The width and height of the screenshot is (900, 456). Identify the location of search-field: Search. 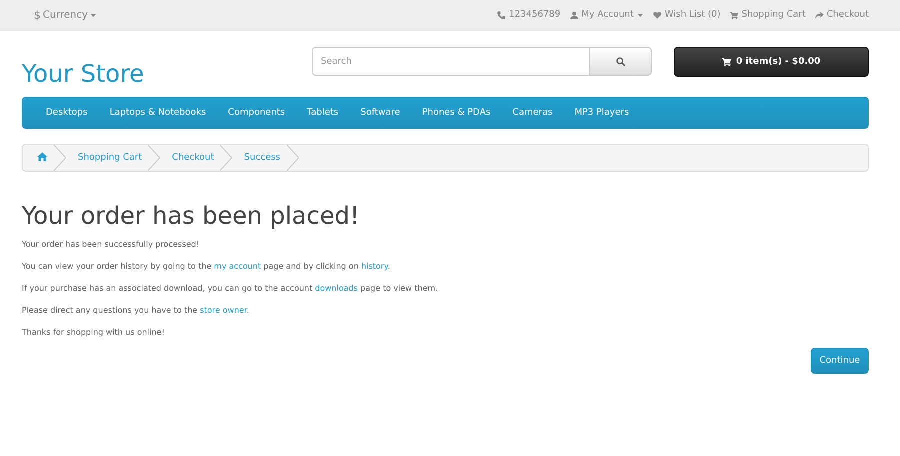
(451, 61).